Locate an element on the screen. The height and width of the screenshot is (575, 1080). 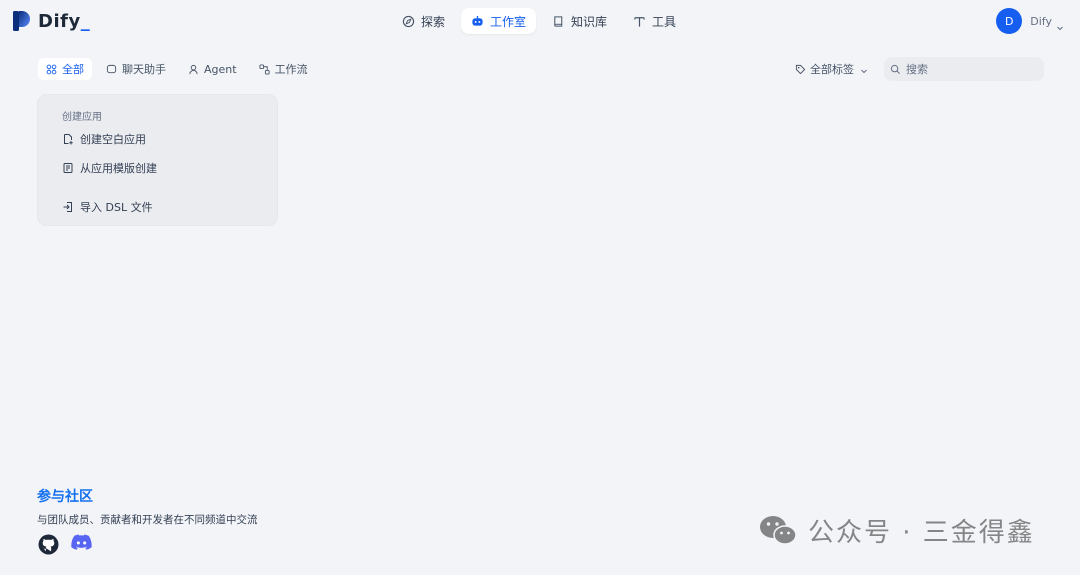
community-section: 参与社区 与团队成员、贡献者和开发者在不同频道中交流 is located at coordinates (147, 506).